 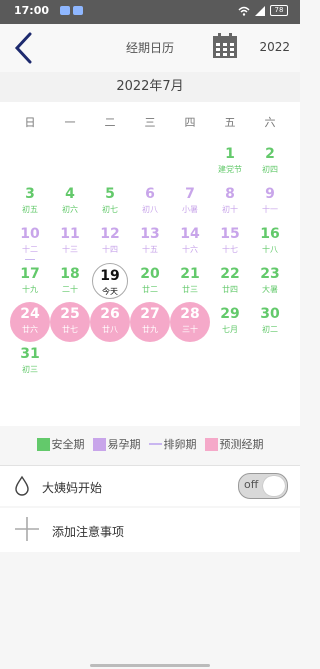 What do you see at coordinates (30, 259) in the screenshot?
I see `ovulation-marker` at bounding box center [30, 259].